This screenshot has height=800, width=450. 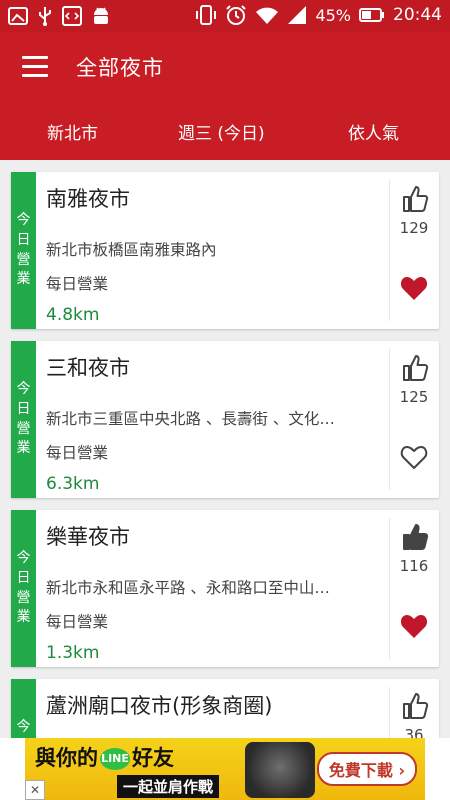 I want to click on market-name: 南雅夜市, so click(x=88, y=199).